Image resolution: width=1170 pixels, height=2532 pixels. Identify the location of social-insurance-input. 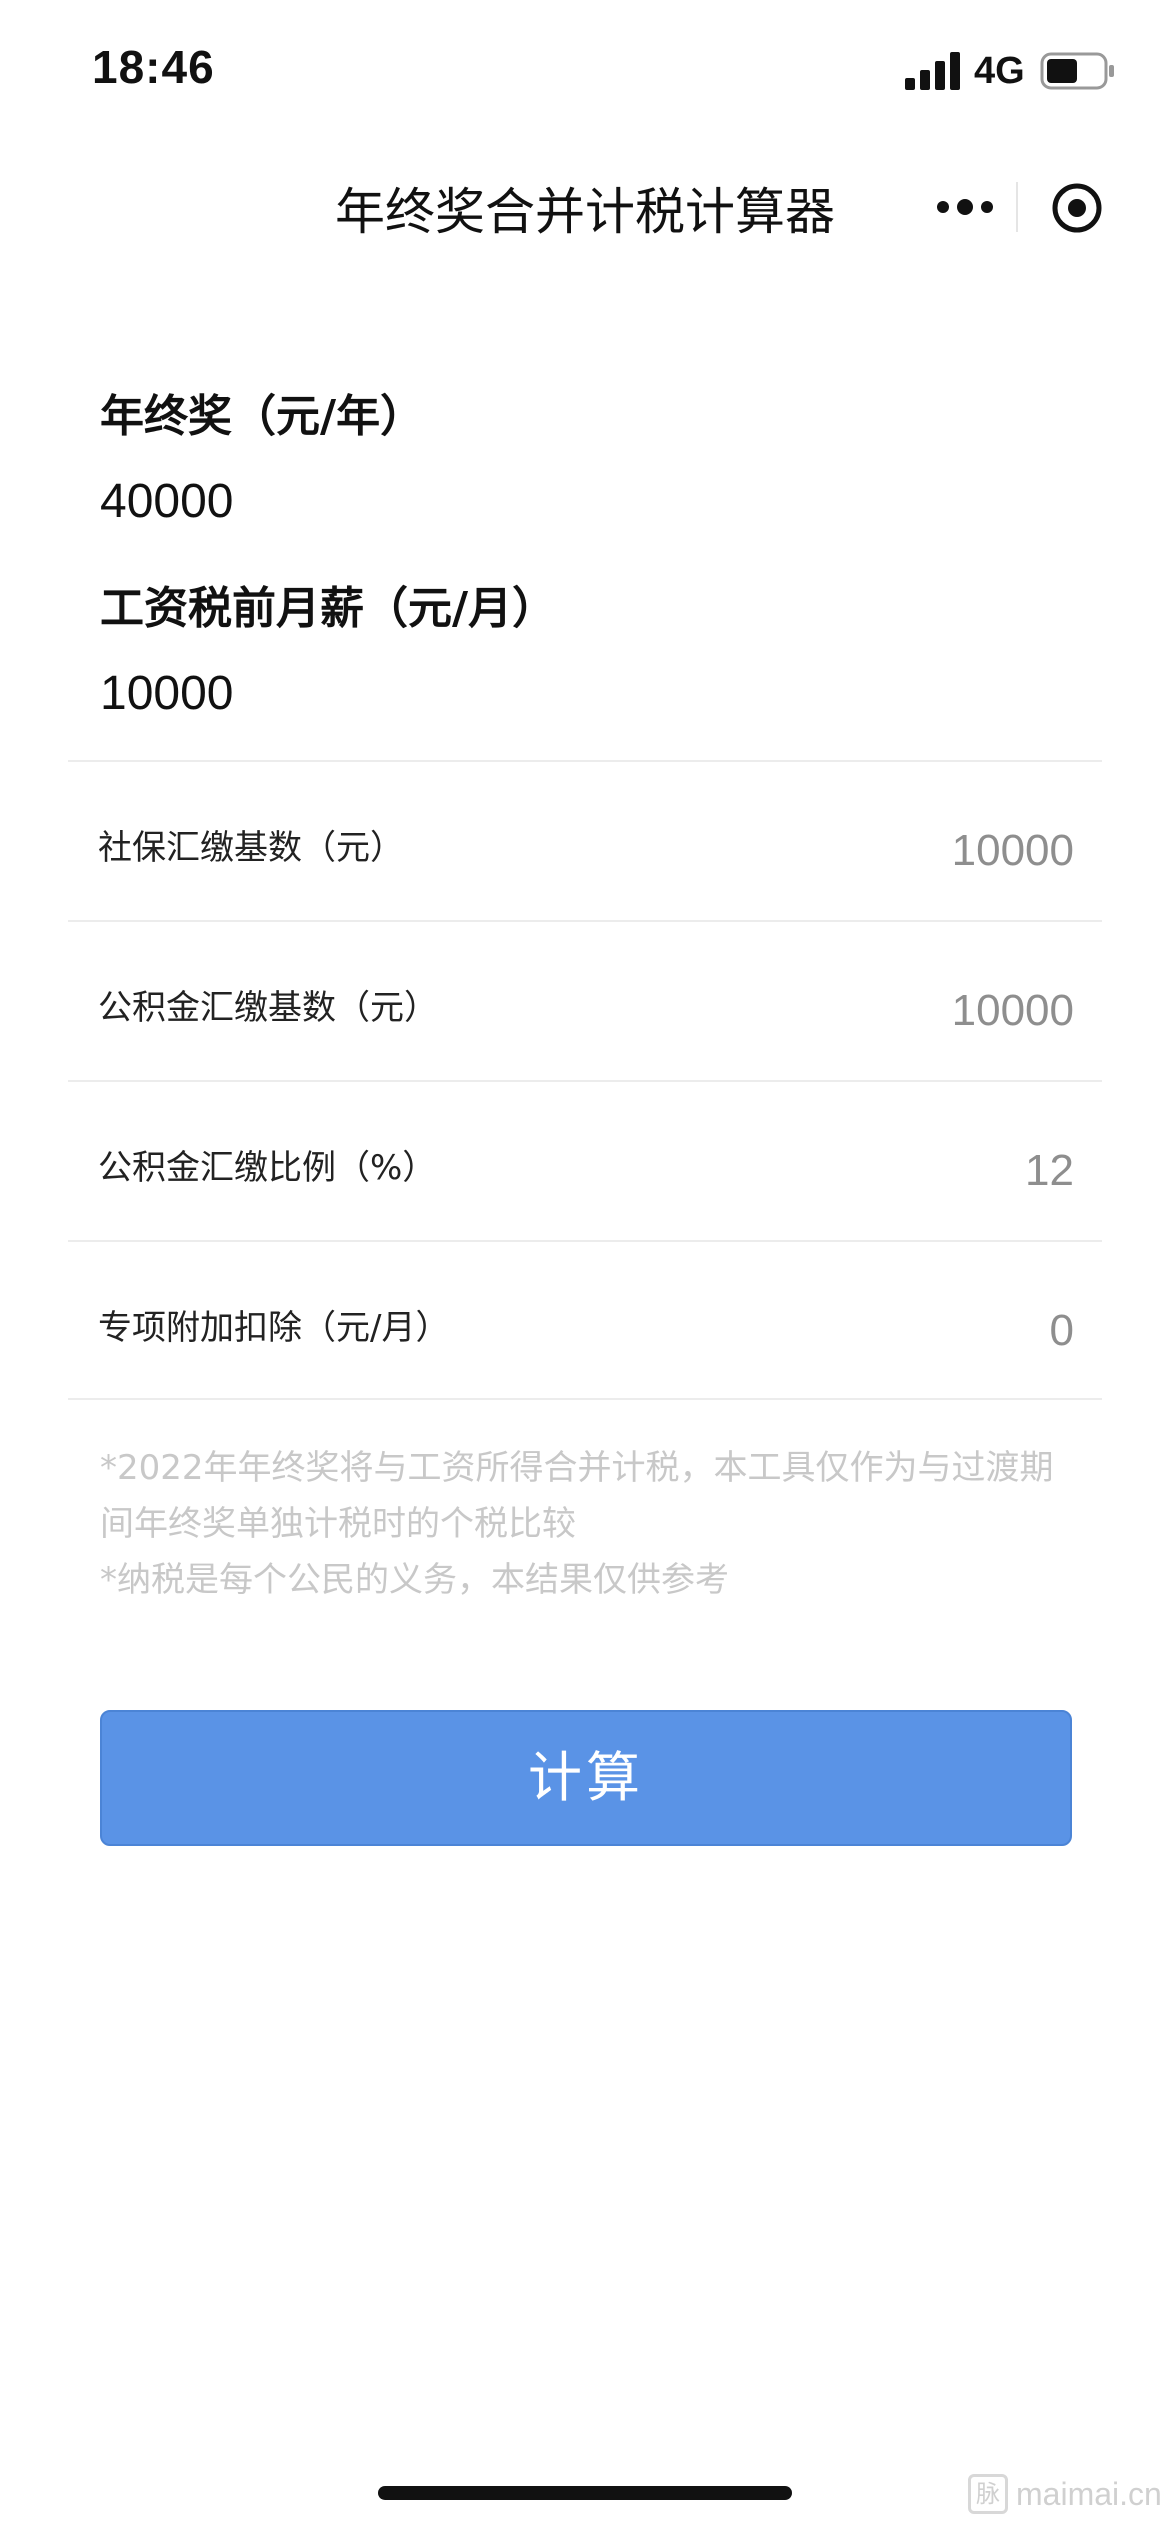
(874, 851).